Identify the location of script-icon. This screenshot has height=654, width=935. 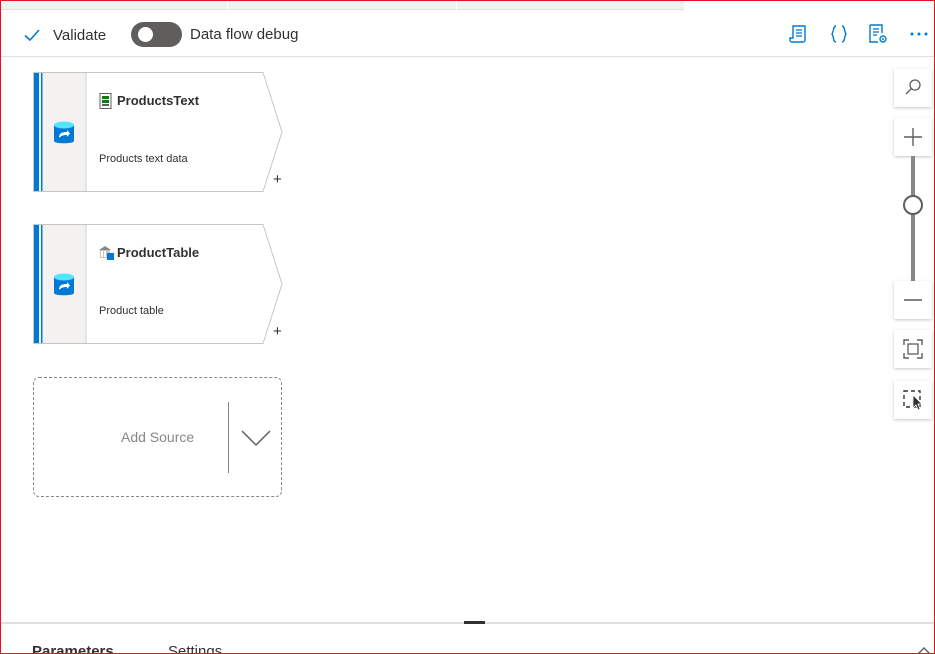
(799, 34).